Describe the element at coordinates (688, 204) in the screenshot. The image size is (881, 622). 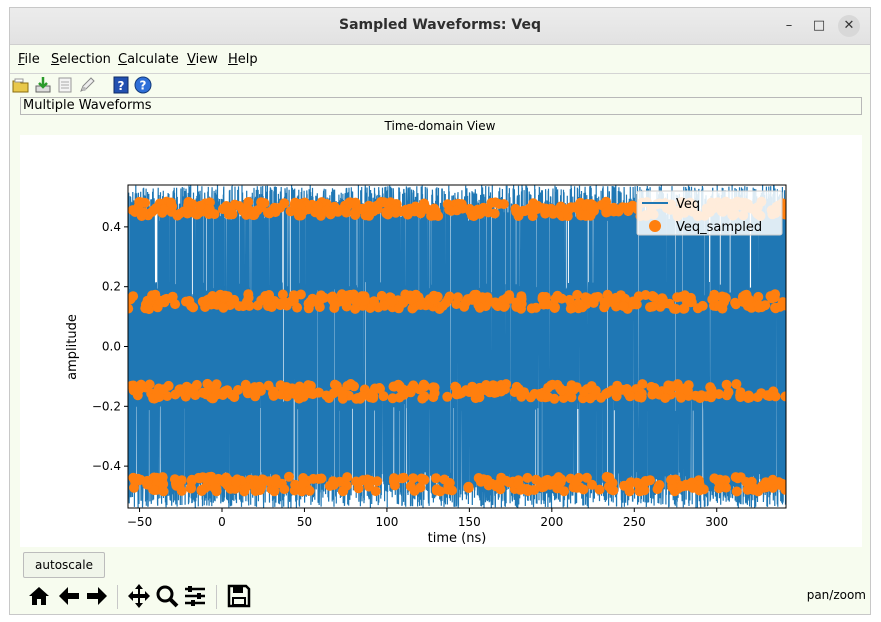
I see `legend-entry-veq: Veq` at that location.